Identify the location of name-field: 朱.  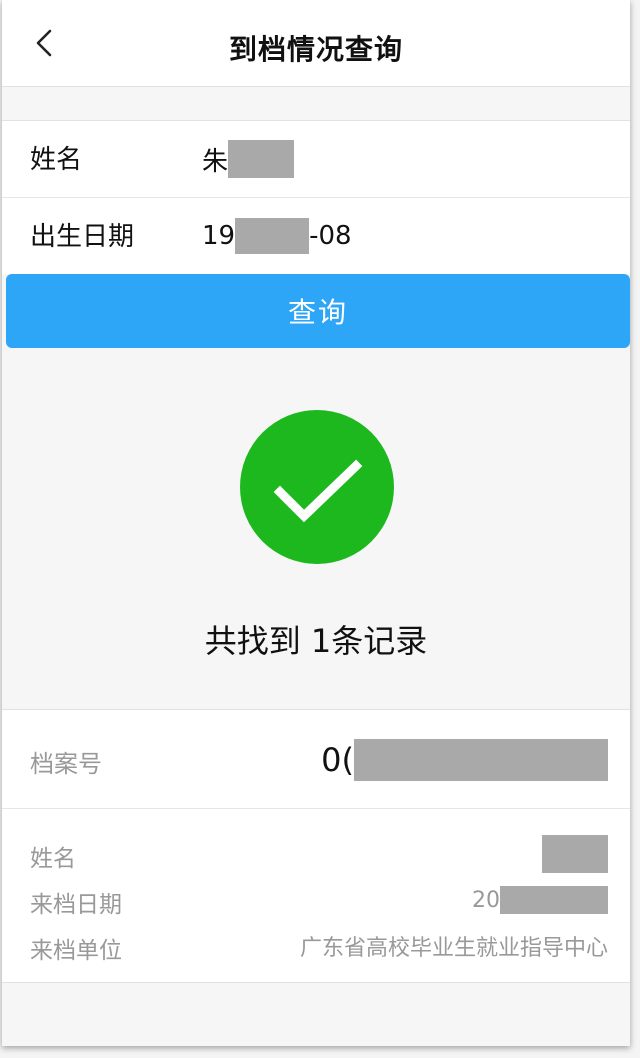
(248, 159).